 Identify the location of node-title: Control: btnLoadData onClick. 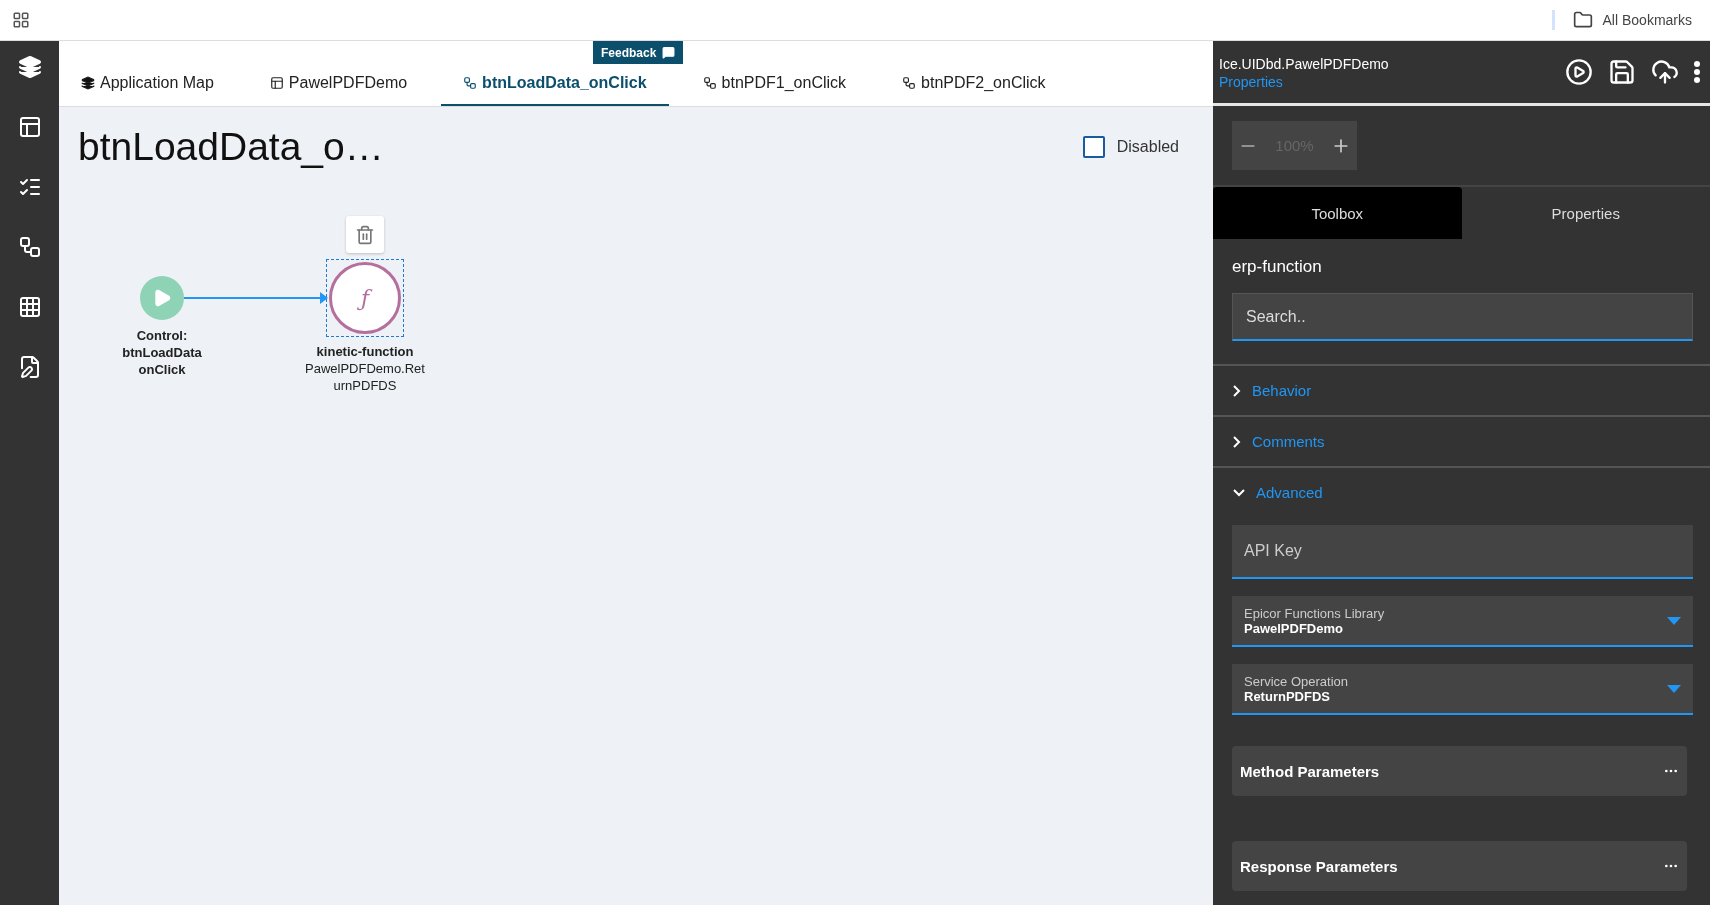
(162, 352).